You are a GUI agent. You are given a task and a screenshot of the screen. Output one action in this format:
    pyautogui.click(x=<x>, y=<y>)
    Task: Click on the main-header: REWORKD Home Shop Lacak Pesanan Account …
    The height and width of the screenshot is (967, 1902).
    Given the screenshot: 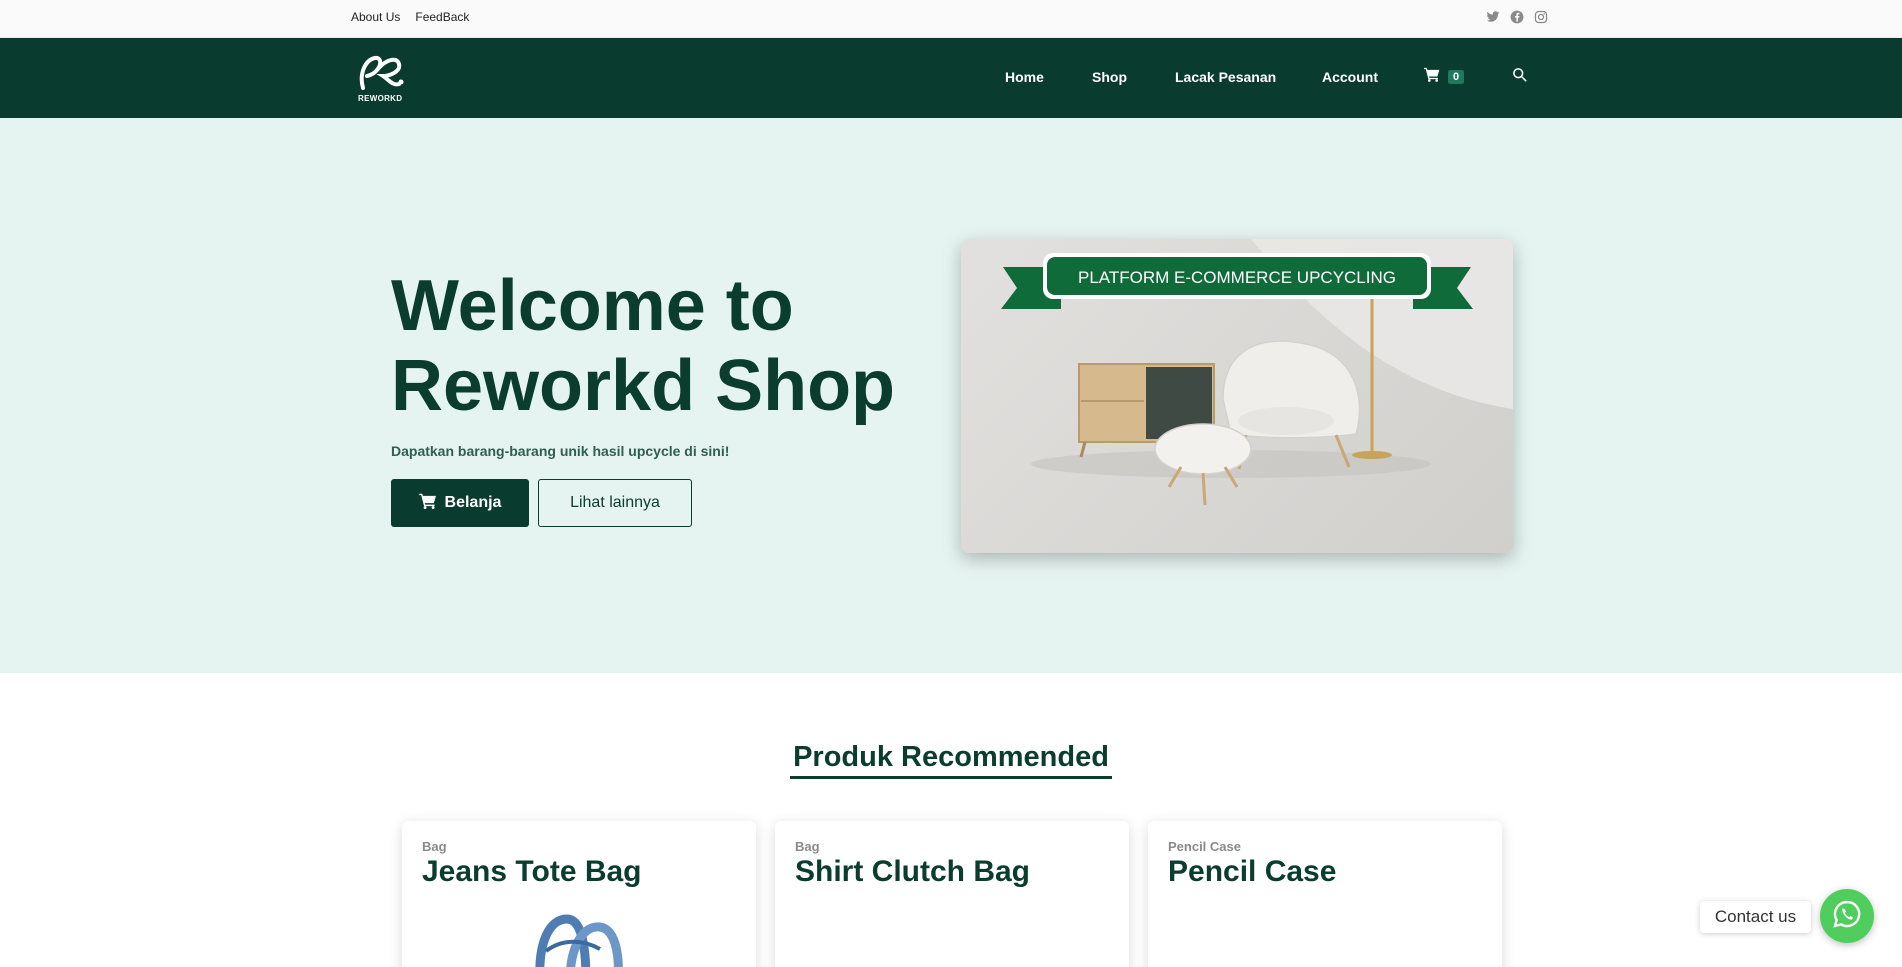 What is the action you would take?
    pyautogui.click(x=951, y=78)
    